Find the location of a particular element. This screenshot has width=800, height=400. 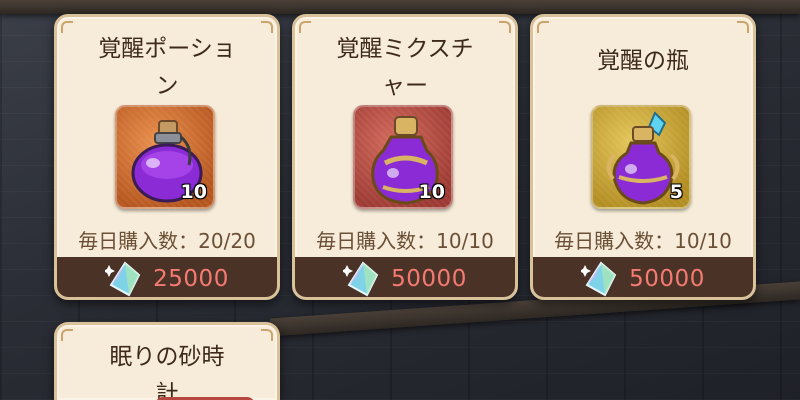

shop-item-card: 眠りの砂時 計 is located at coordinates (167, 361).